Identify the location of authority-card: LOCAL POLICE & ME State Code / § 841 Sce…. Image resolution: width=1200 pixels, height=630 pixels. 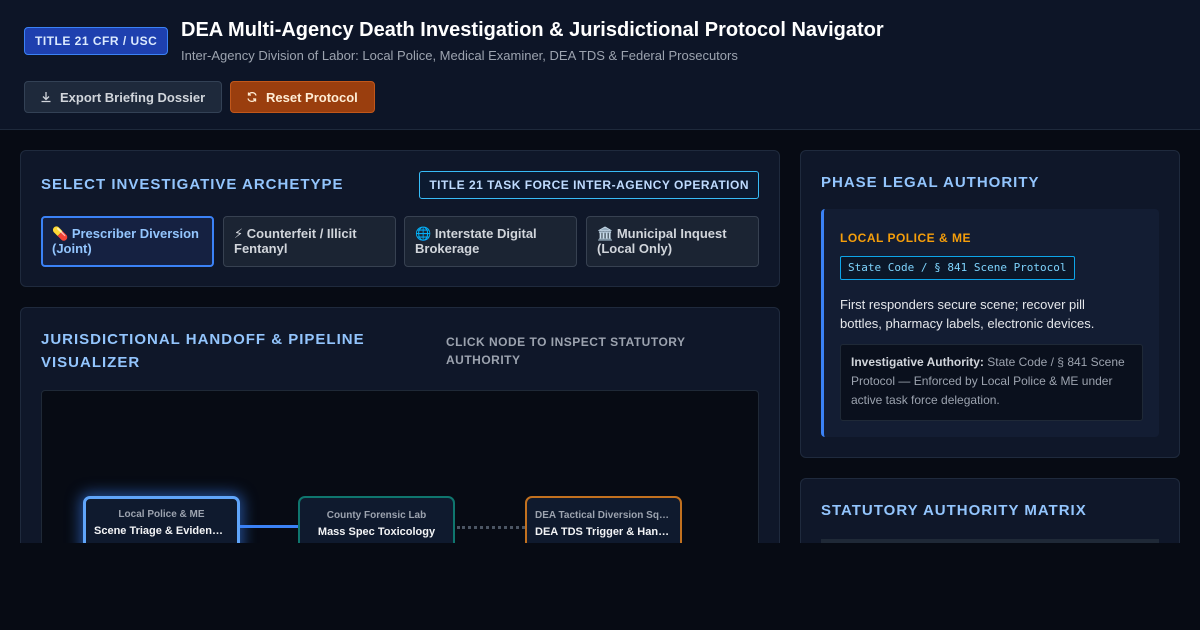
(990, 323).